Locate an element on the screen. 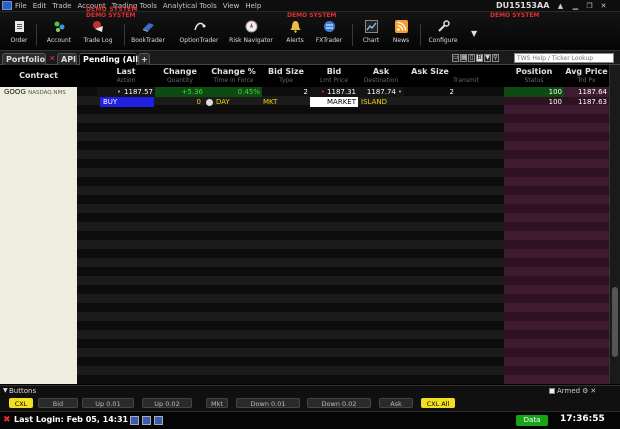  layout-split-icon is located at coordinates (158, 420).